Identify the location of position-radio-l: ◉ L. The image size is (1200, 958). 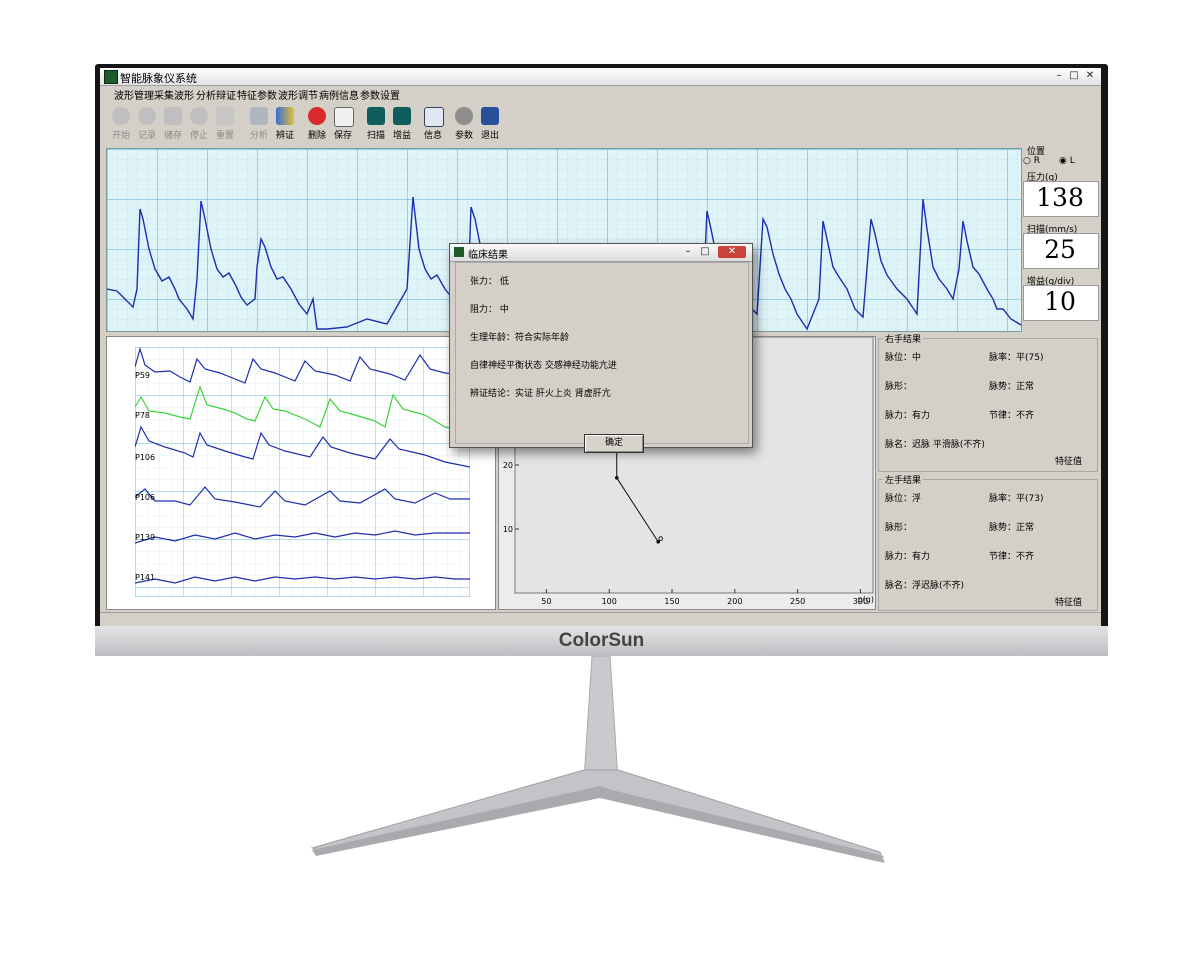
(1067, 161).